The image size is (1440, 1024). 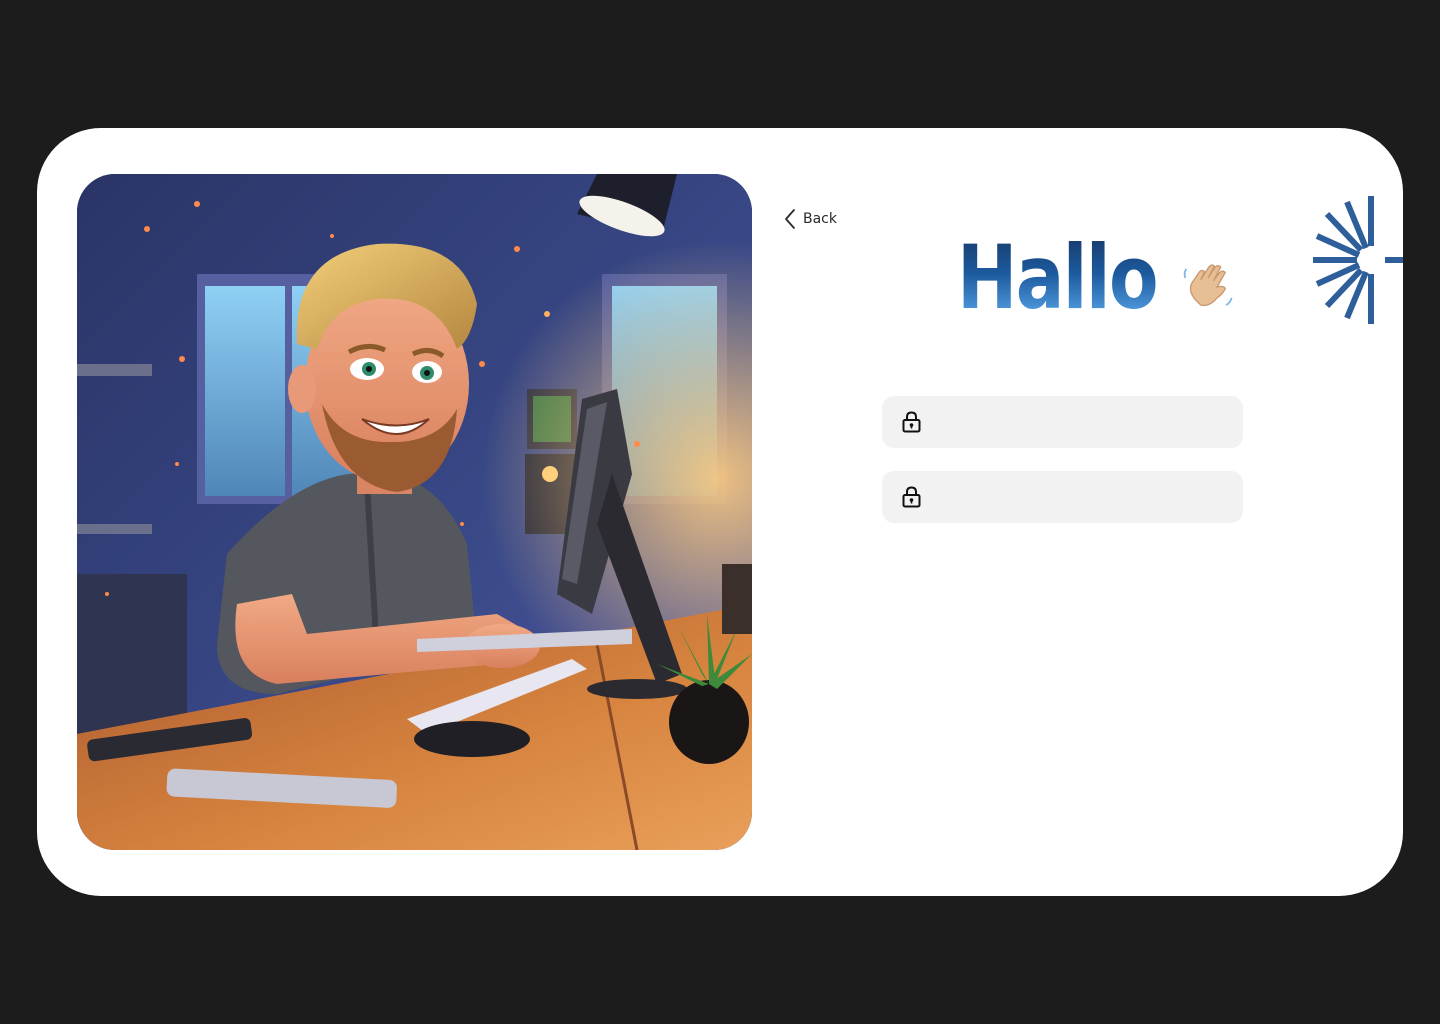 What do you see at coordinates (1058, 277) in the screenshot?
I see `page-title: Hallo` at bounding box center [1058, 277].